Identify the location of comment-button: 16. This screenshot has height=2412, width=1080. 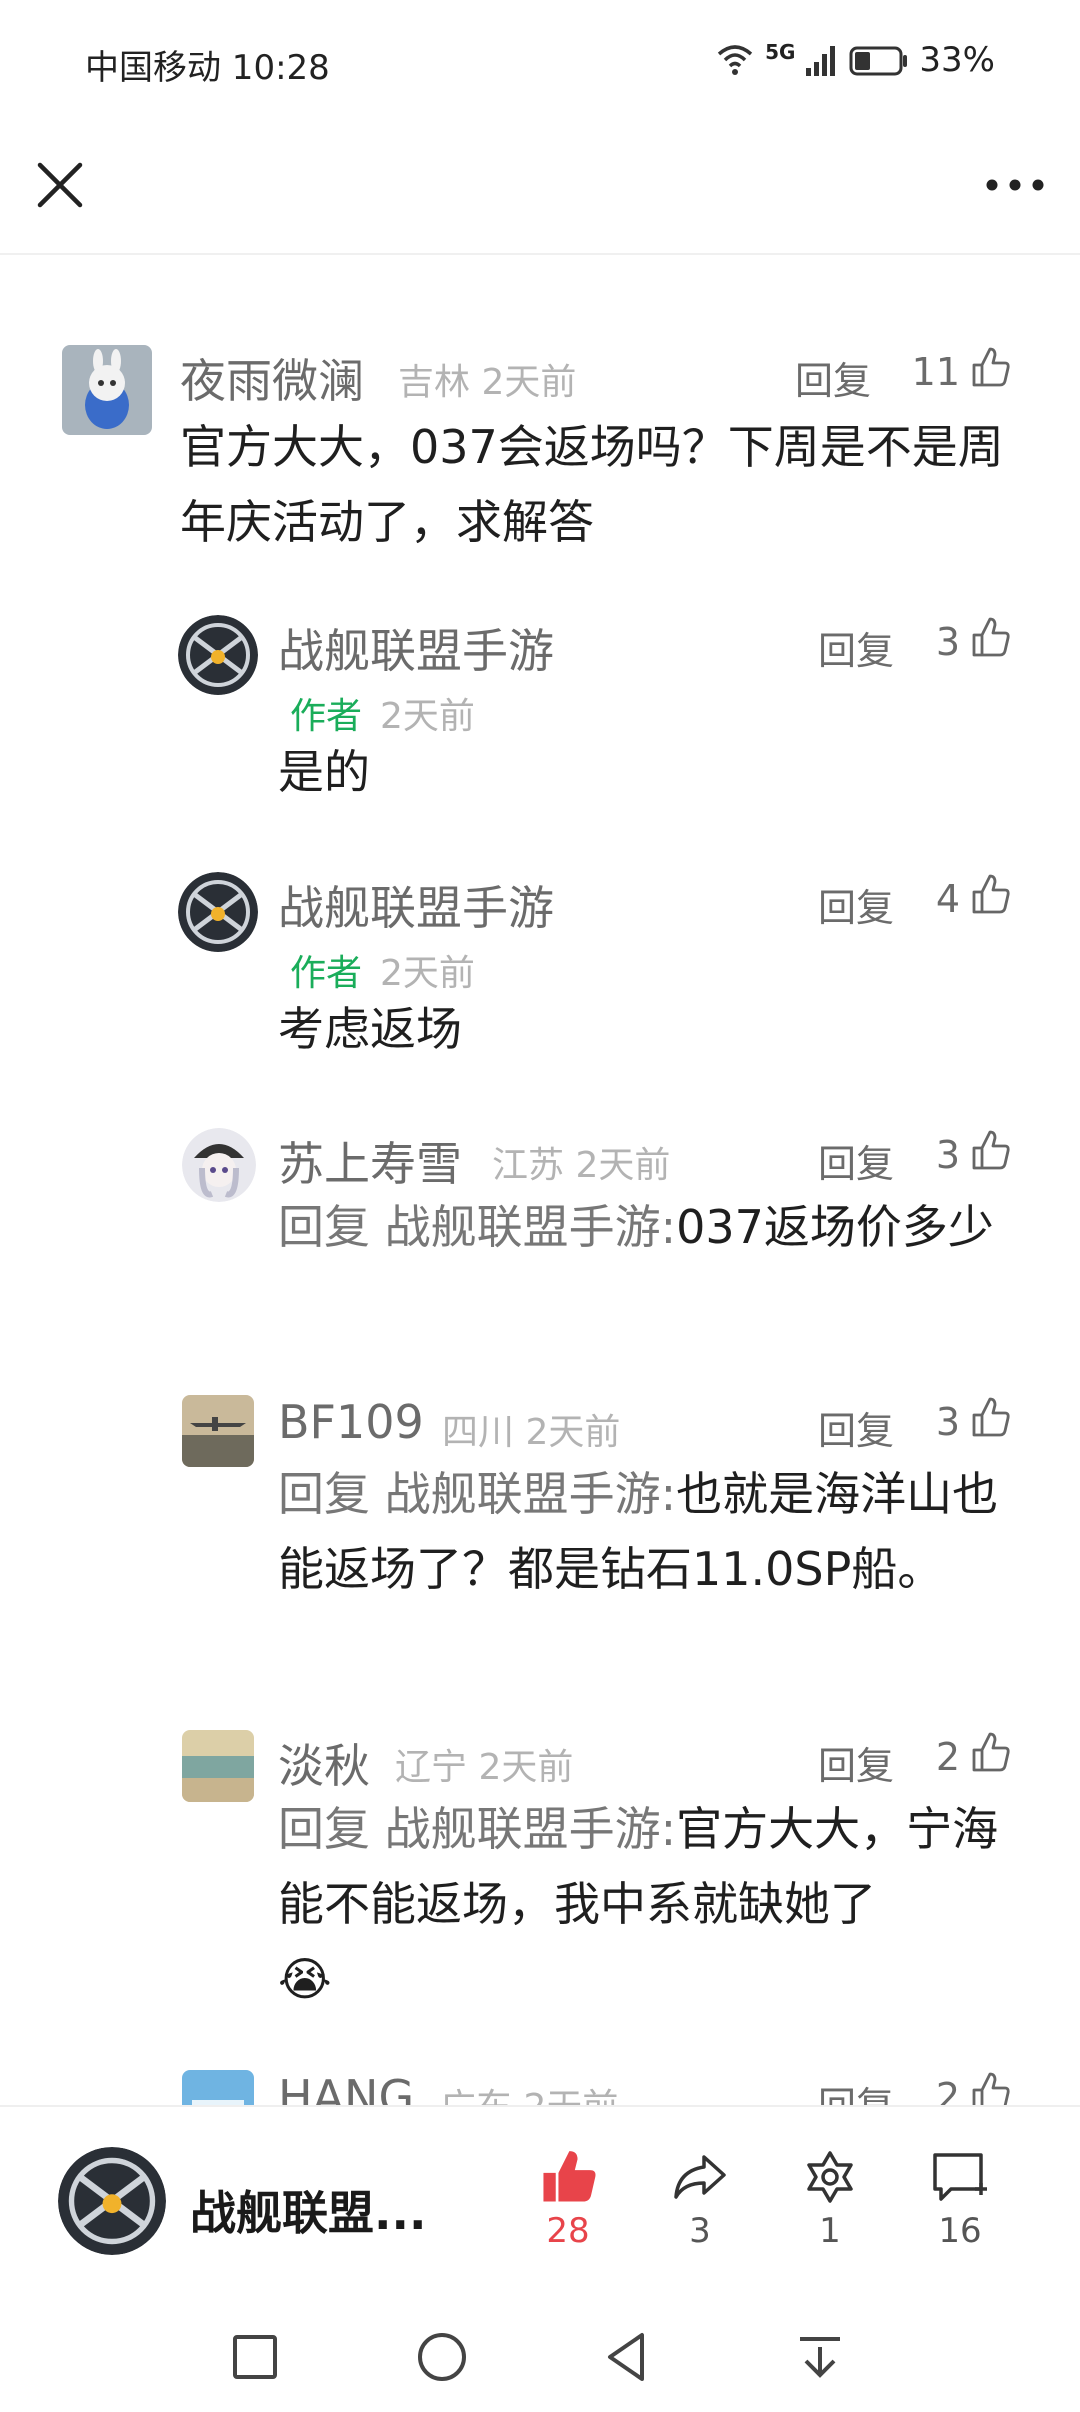
(960, 2199).